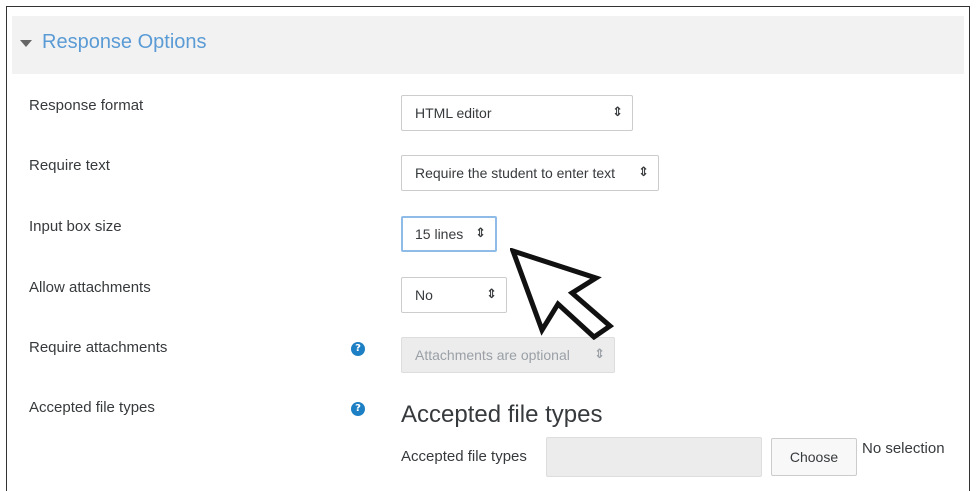  What do you see at coordinates (515, 173) in the screenshot?
I see `require-text-value: Require the student to enter text` at bounding box center [515, 173].